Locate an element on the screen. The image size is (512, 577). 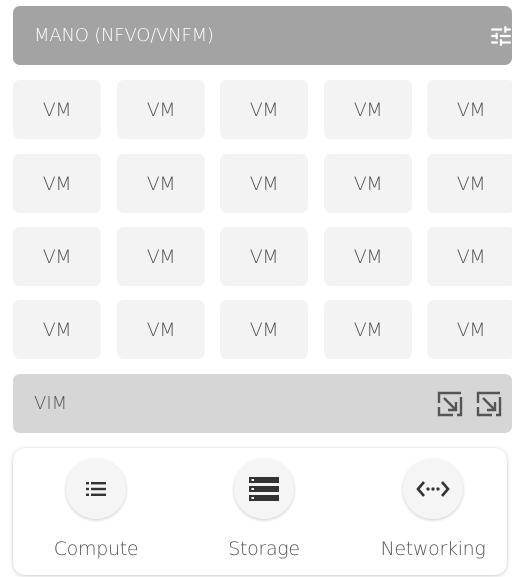
compute-item: Compute is located at coordinates (96, 511).